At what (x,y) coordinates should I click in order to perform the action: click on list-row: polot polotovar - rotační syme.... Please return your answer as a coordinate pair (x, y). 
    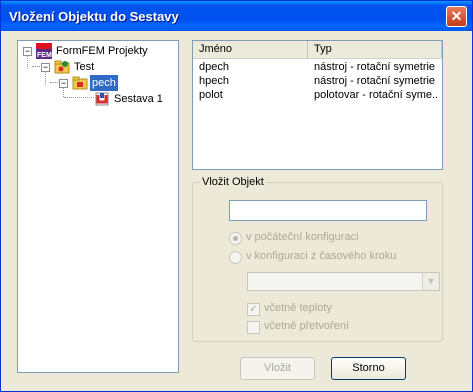
    Looking at the image, I should click on (317, 95).